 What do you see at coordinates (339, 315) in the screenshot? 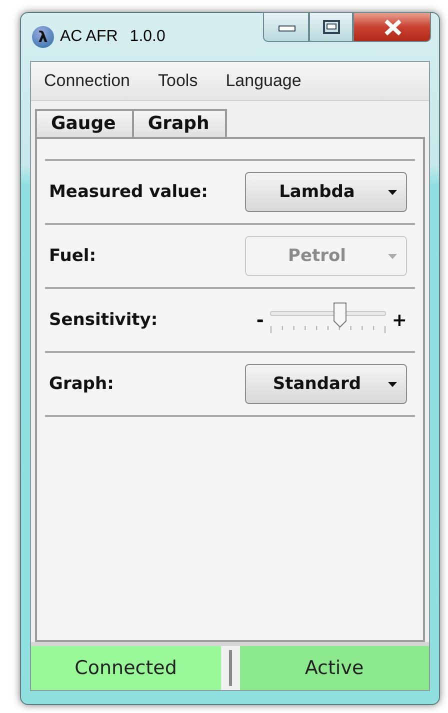
I see `slider-thumb` at bounding box center [339, 315].